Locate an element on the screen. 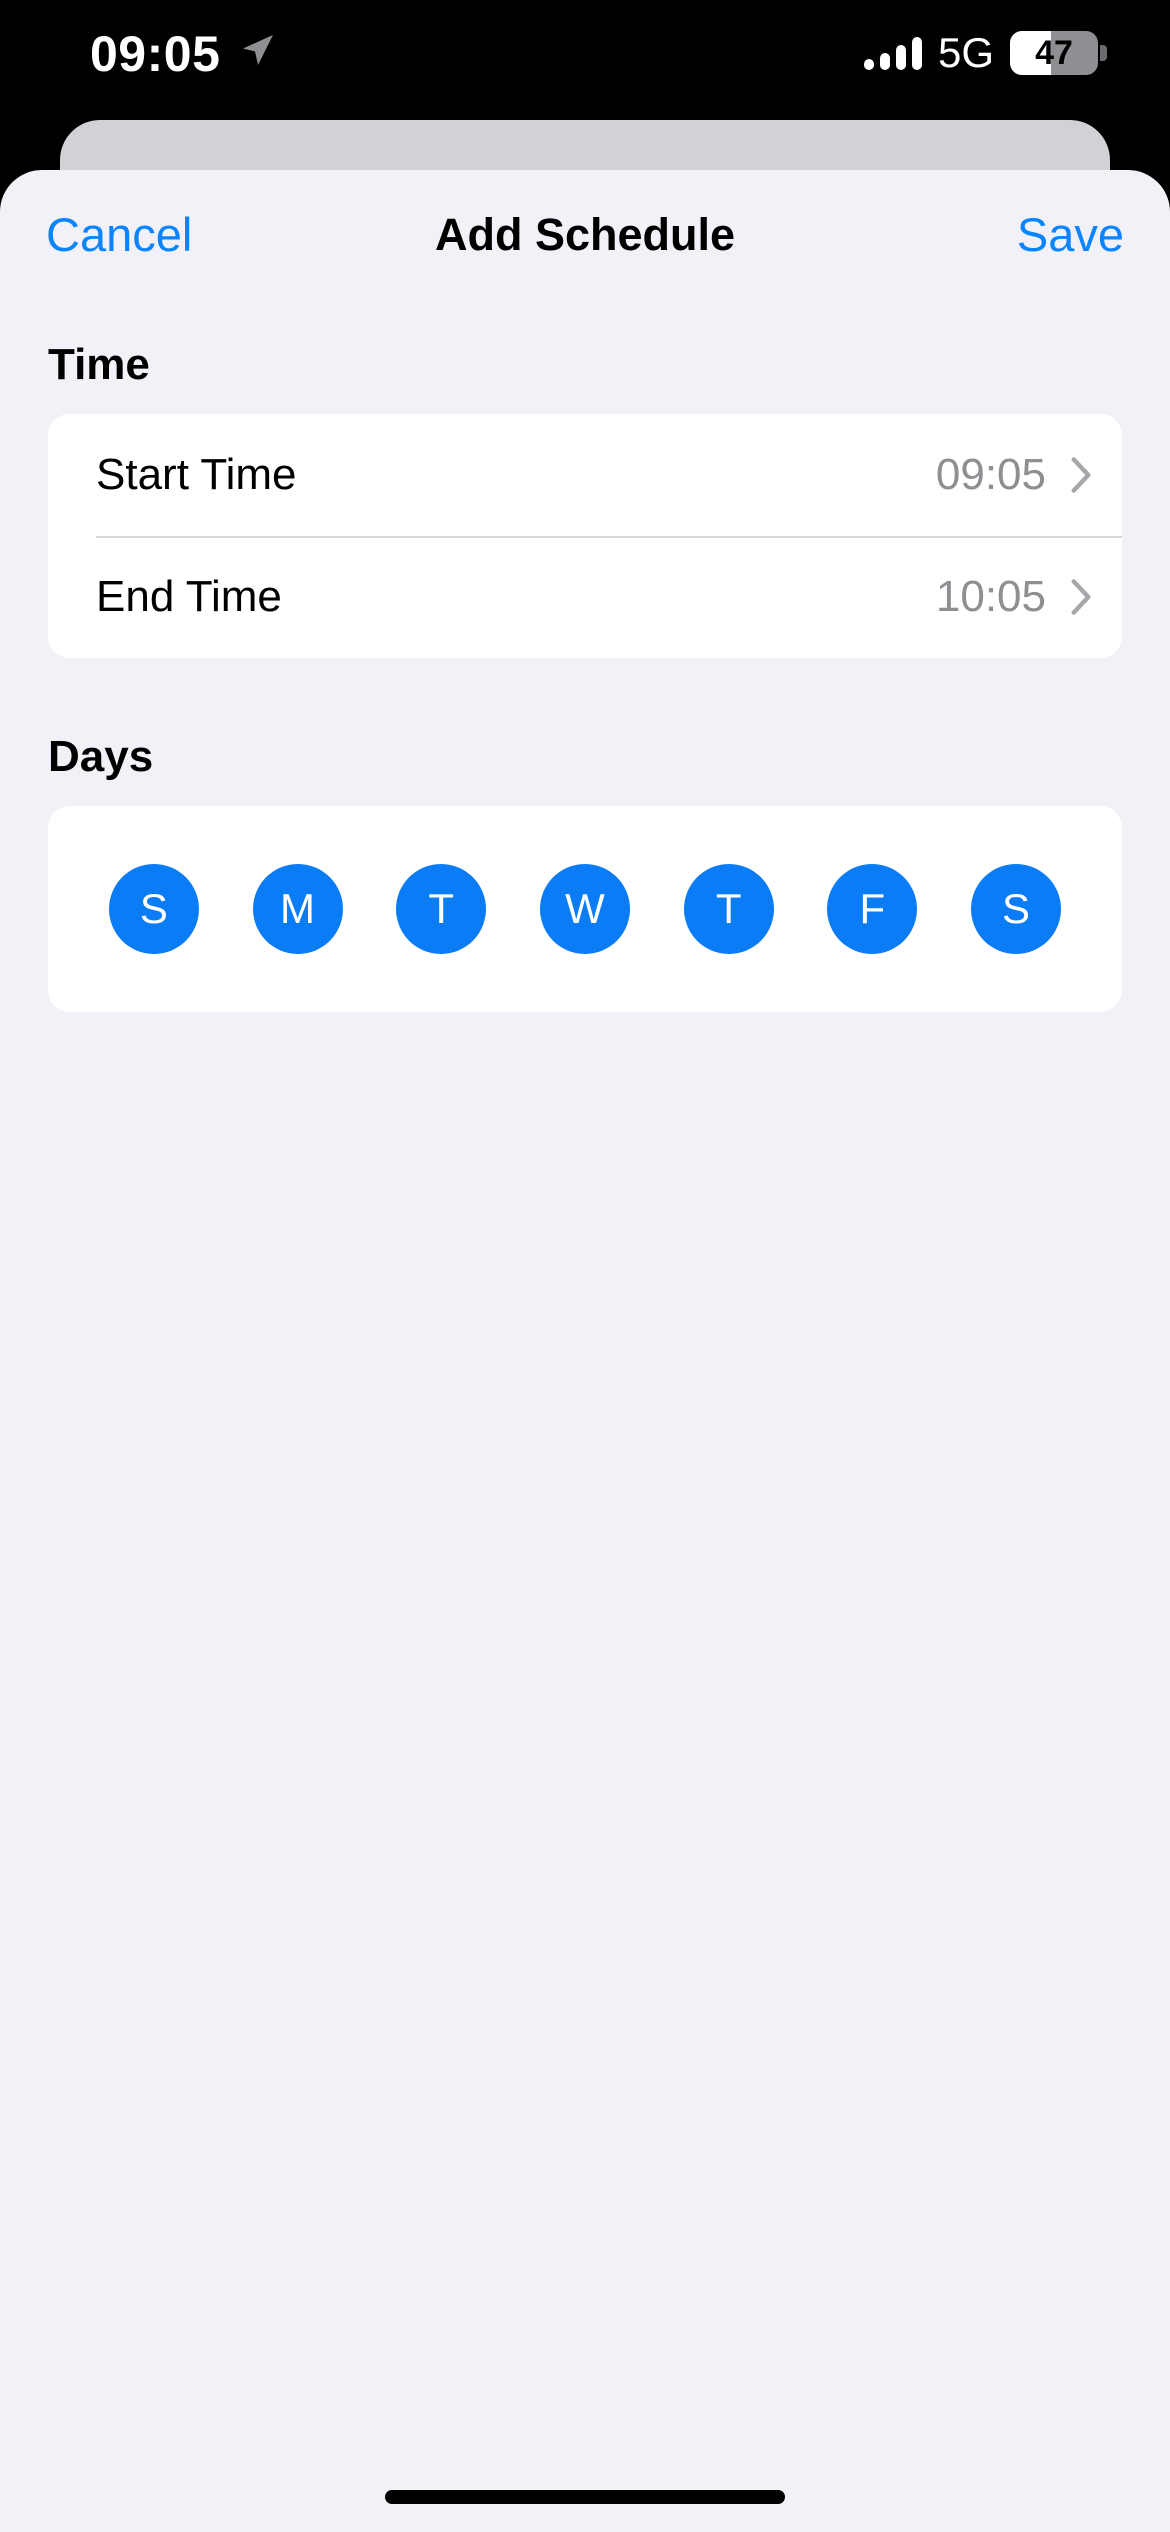 The image size is (1170, 2532). navigation-bar: Cancel Add Schedule Save is located at coordinates (585, 235).